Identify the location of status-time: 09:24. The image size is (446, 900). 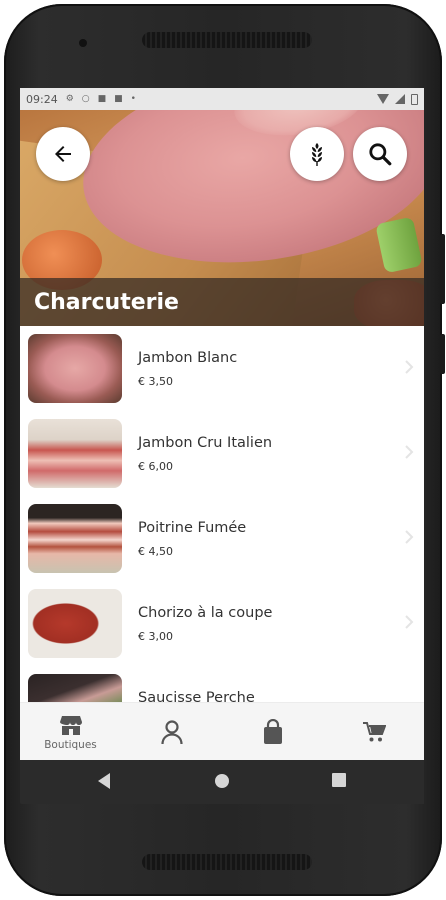
(42, 99).